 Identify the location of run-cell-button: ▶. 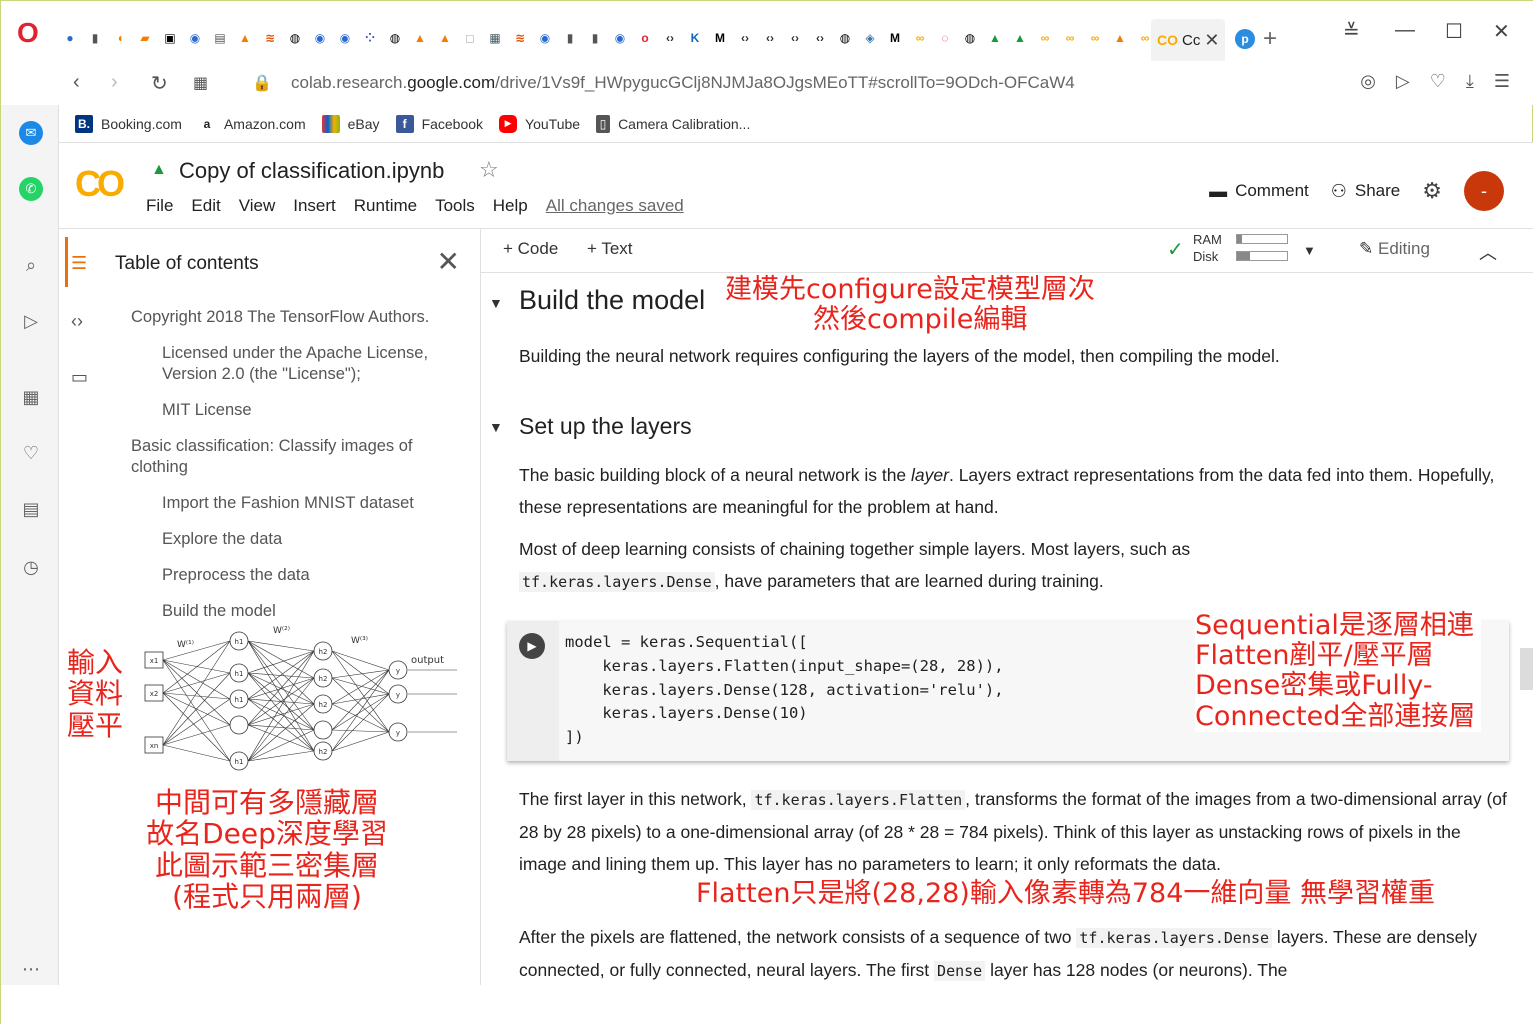
(532, 646).